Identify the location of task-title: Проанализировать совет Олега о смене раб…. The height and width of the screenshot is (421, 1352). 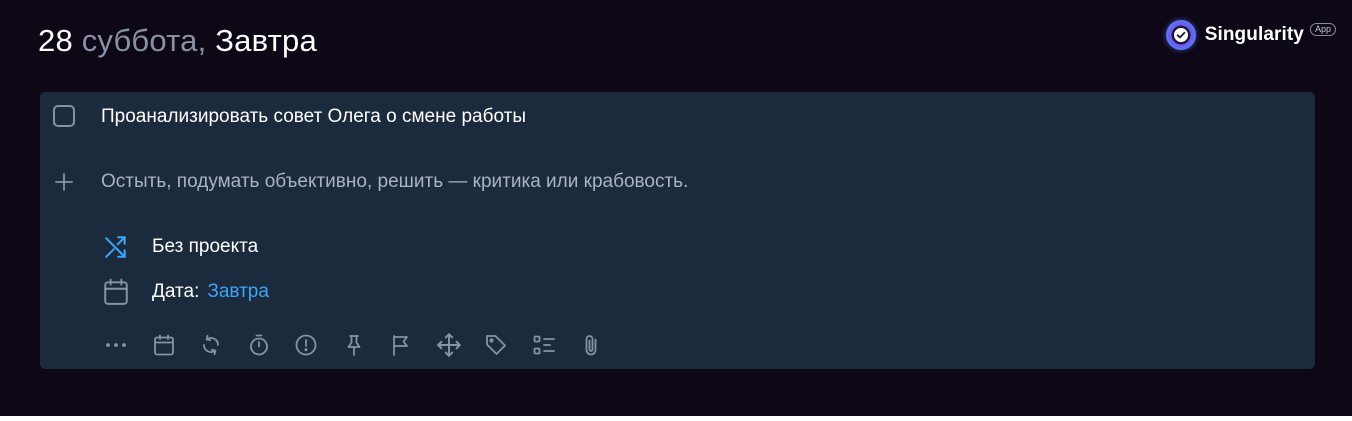
(313, 117).